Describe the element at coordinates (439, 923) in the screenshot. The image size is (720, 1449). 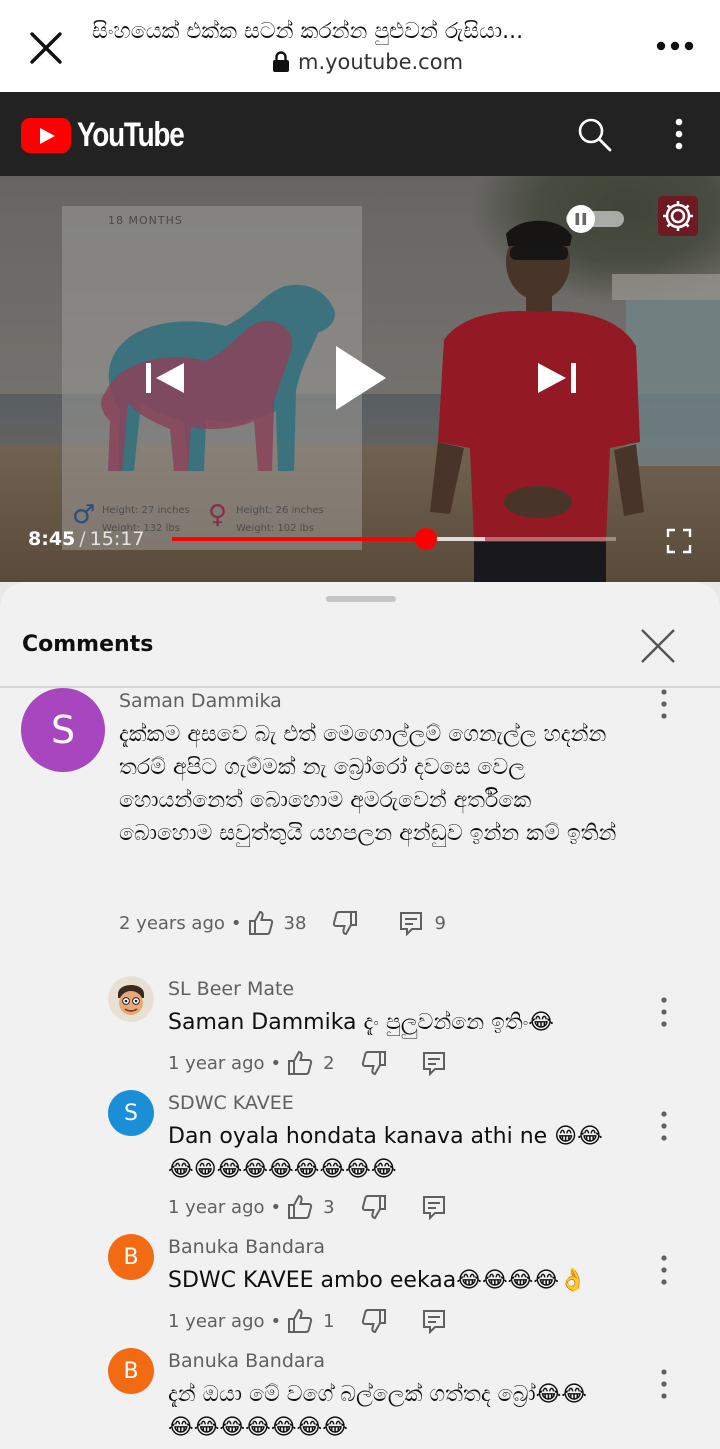
I see `reply-count: 9` at that location.